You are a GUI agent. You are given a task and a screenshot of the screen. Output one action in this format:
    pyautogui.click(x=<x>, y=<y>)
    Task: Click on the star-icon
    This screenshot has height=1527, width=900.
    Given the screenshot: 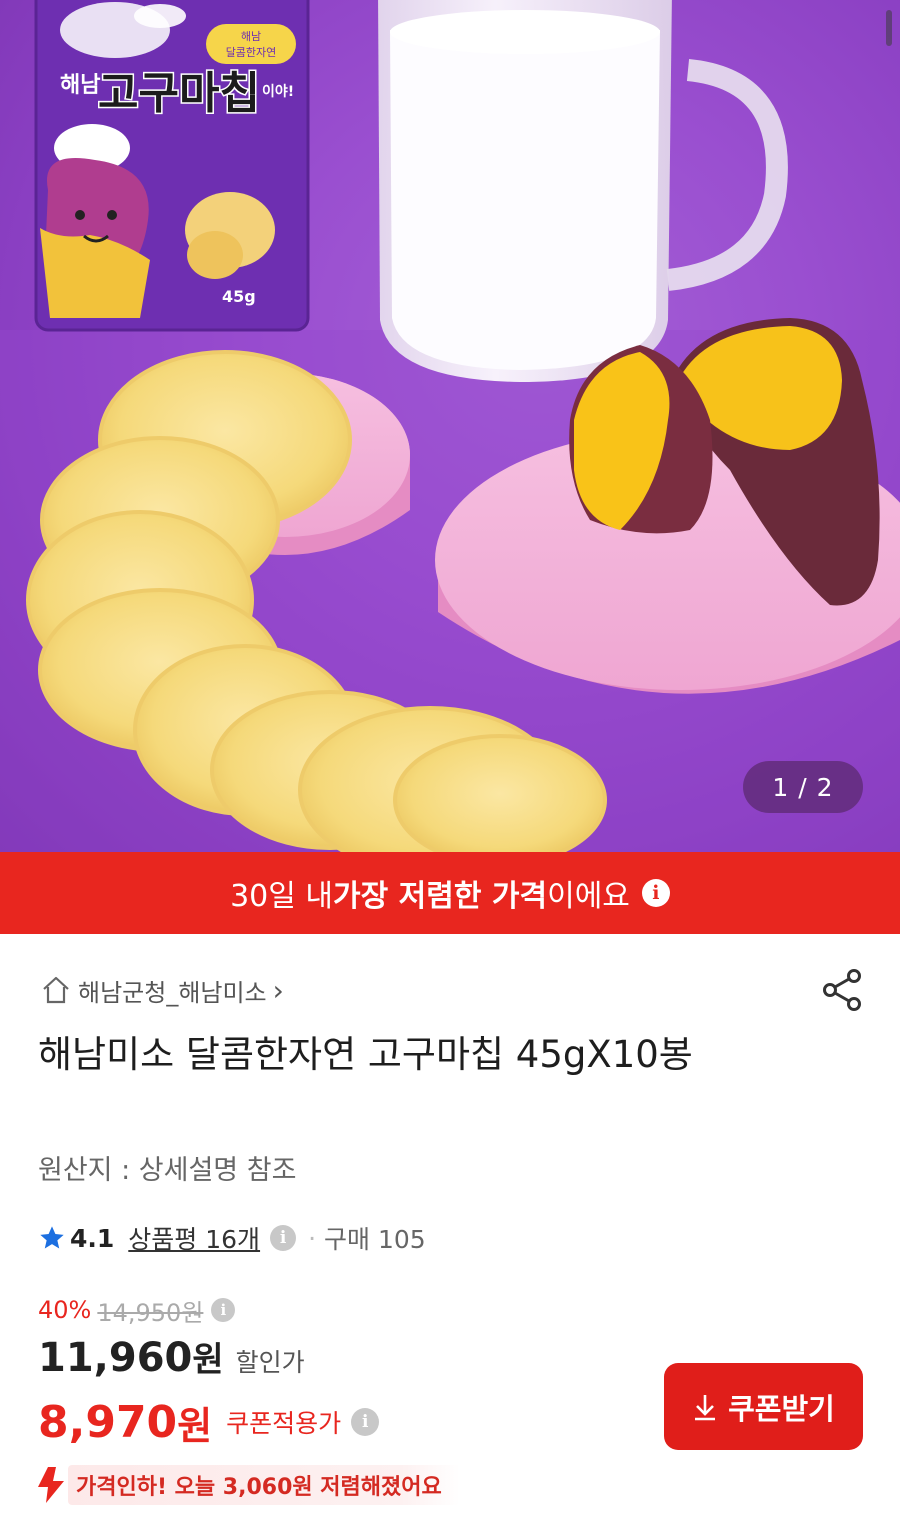 What is the action you would take?
    pyautogui.click(x=52, y=1237)
    